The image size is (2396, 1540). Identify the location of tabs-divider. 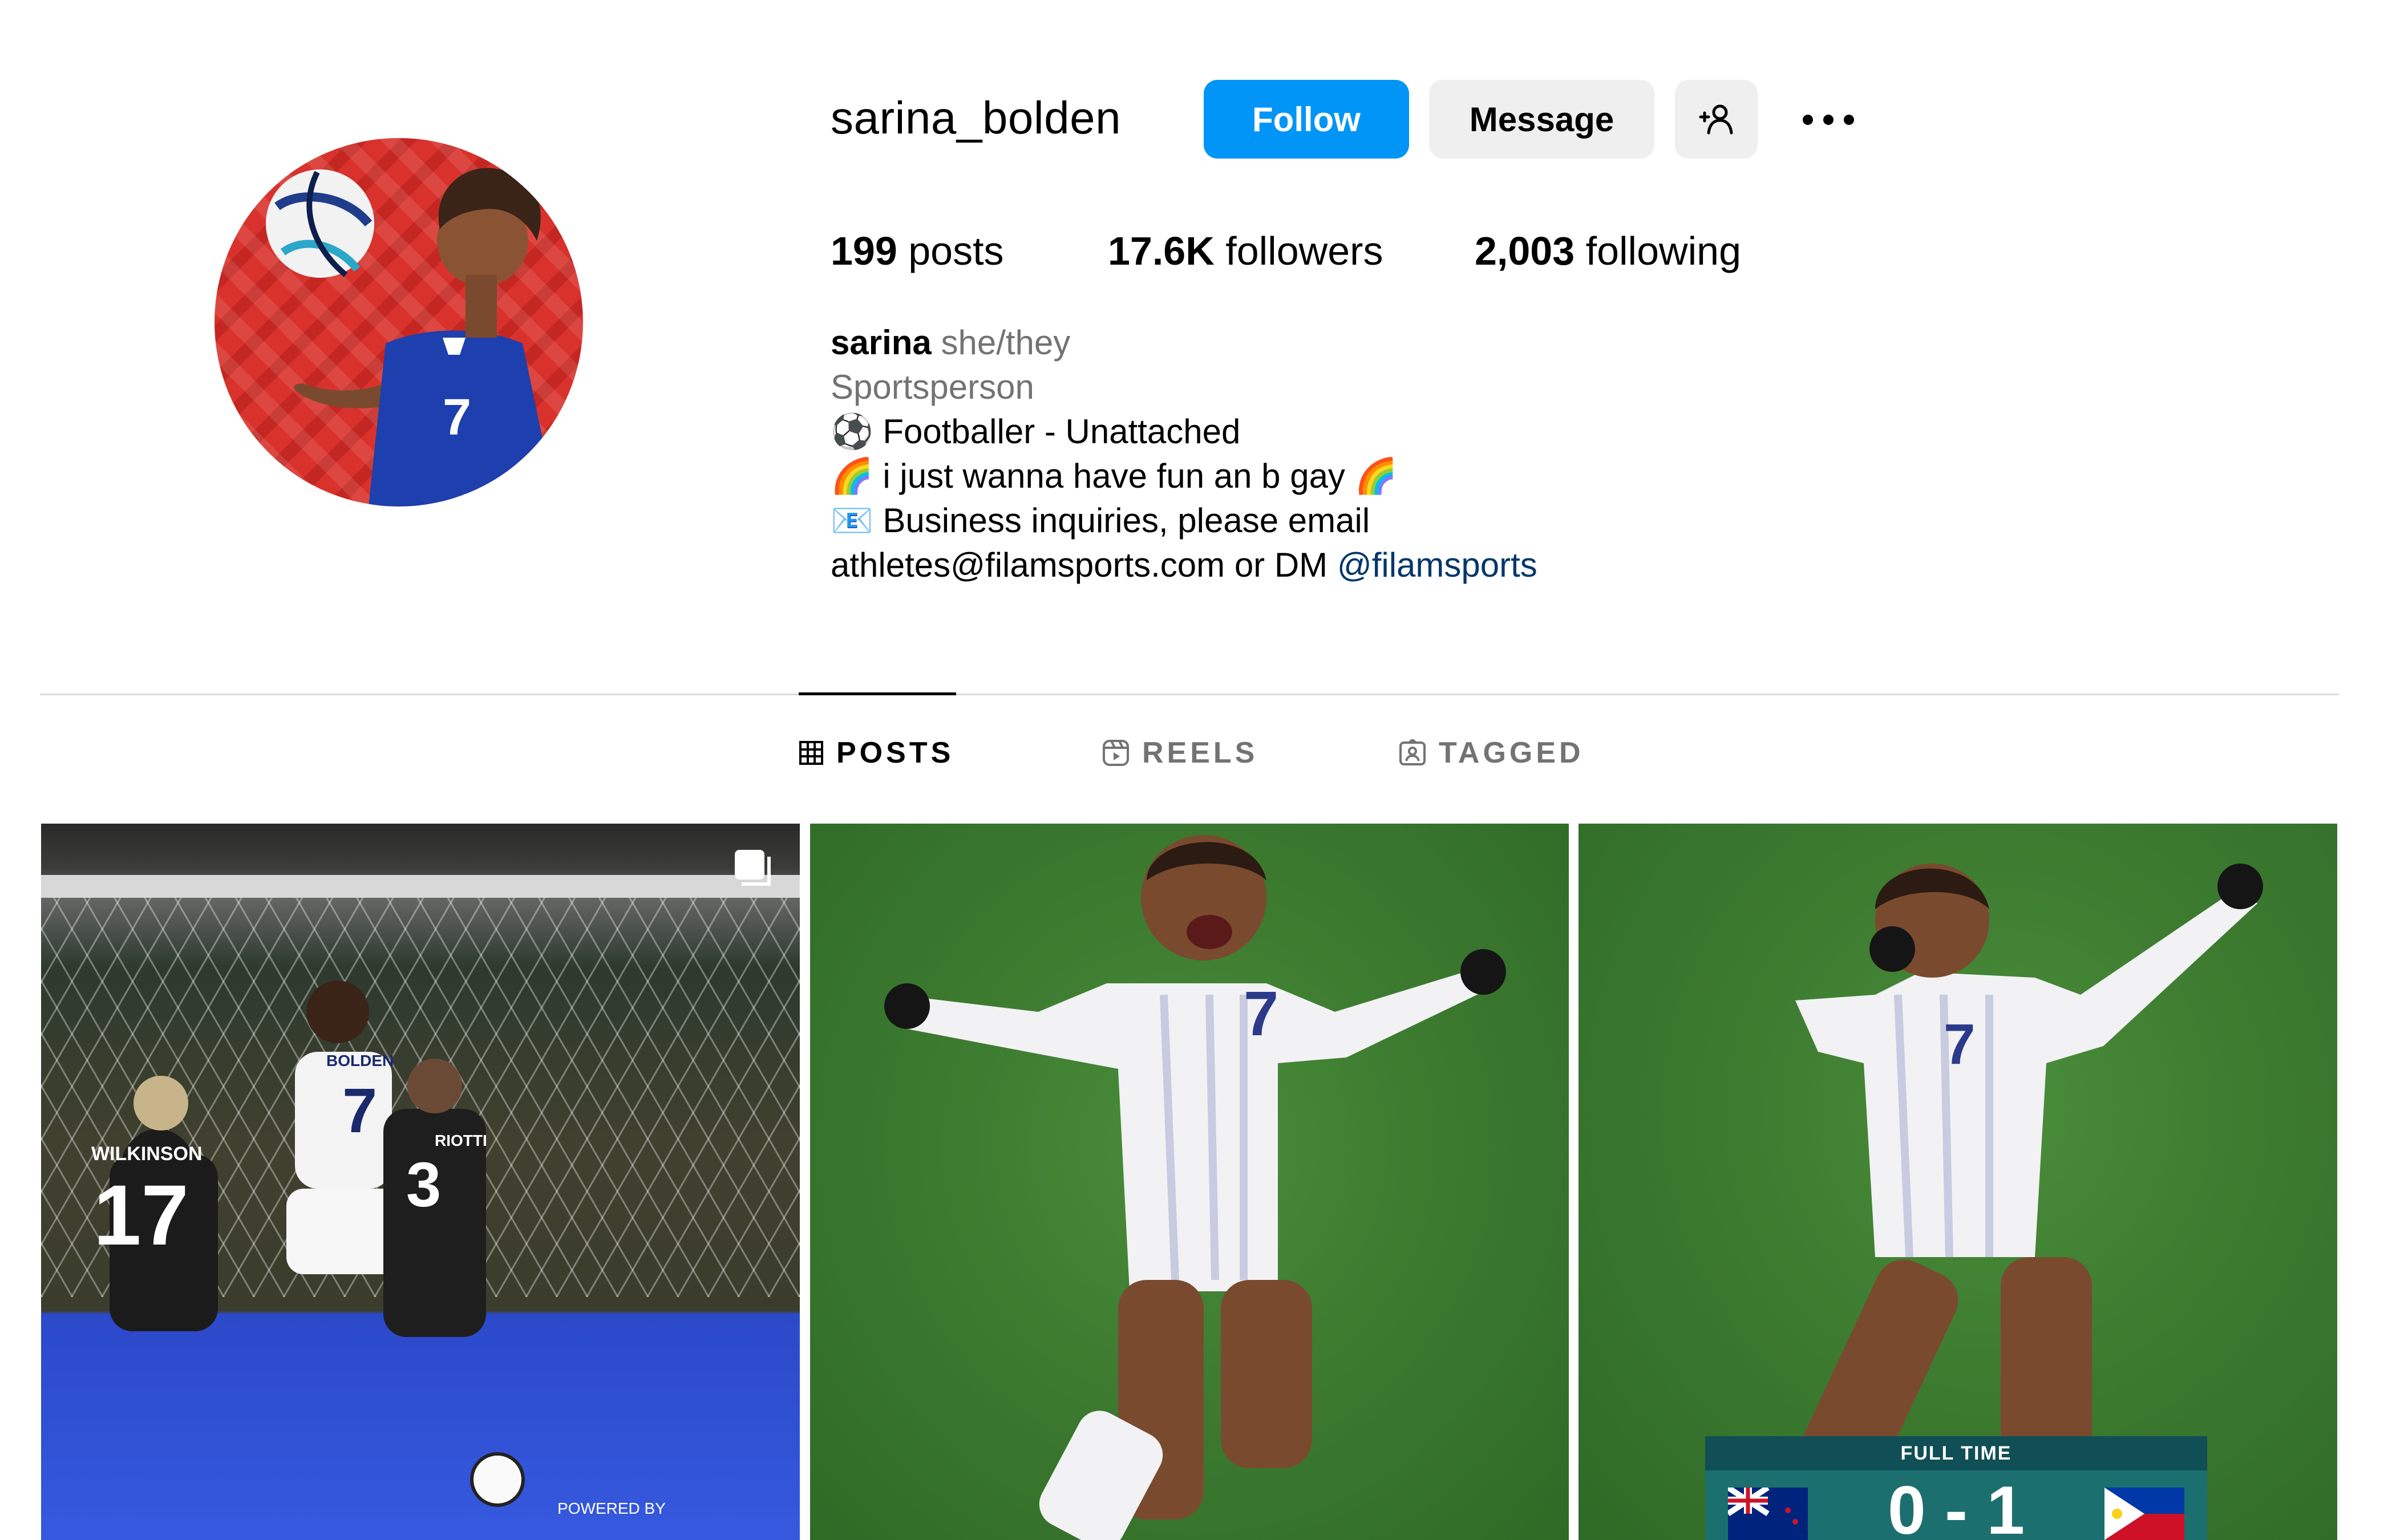
(1189, 695).